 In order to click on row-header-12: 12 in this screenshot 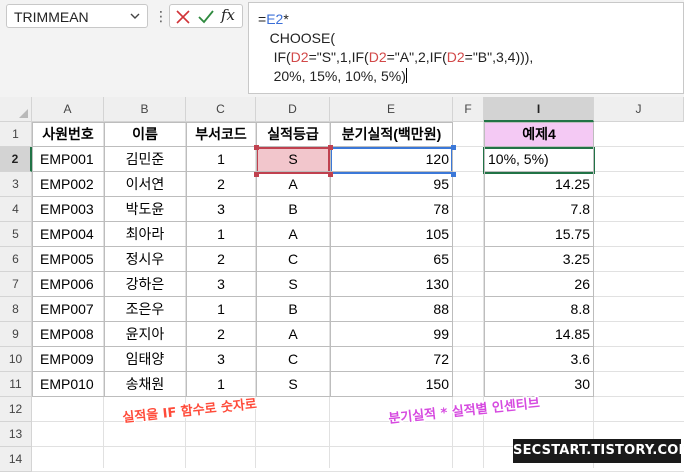, I will do `click(16, 409)`.